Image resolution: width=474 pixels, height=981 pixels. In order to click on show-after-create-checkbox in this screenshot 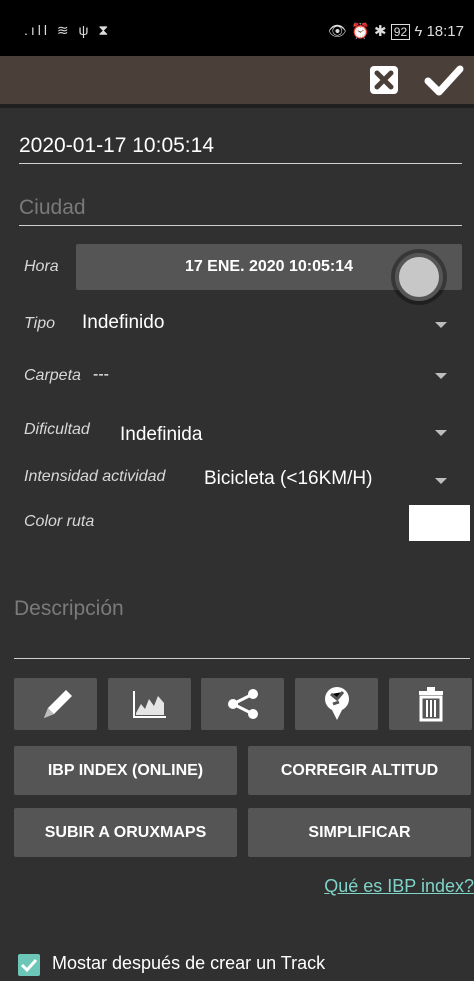, I will do `click(29, 965)`.